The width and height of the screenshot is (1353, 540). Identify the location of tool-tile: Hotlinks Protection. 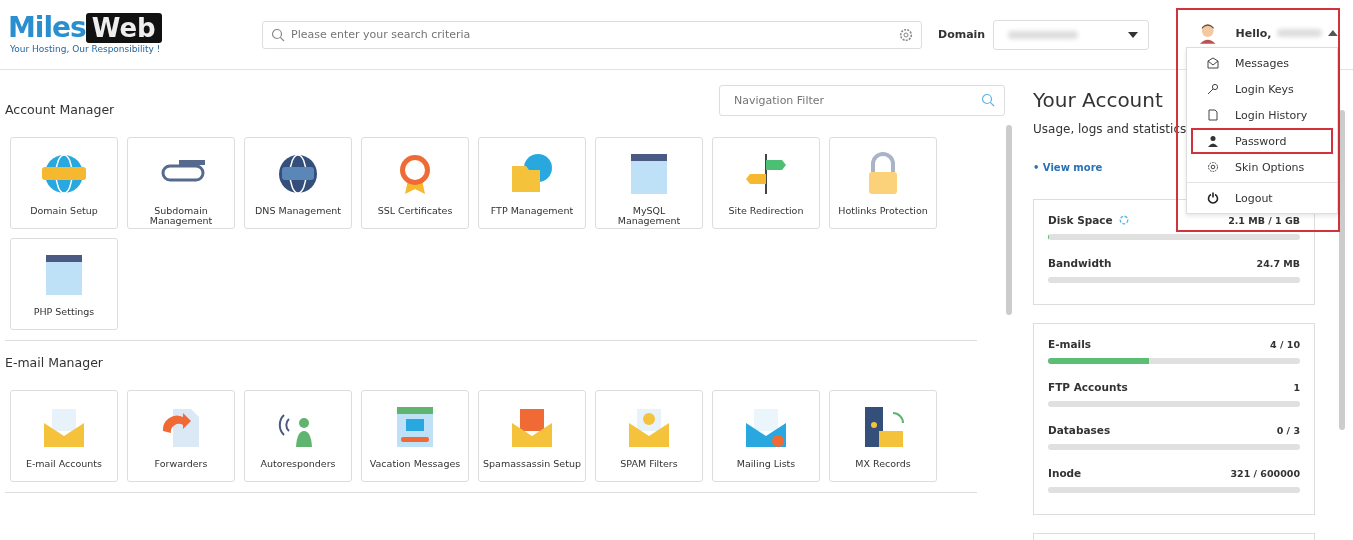
(883, 183).